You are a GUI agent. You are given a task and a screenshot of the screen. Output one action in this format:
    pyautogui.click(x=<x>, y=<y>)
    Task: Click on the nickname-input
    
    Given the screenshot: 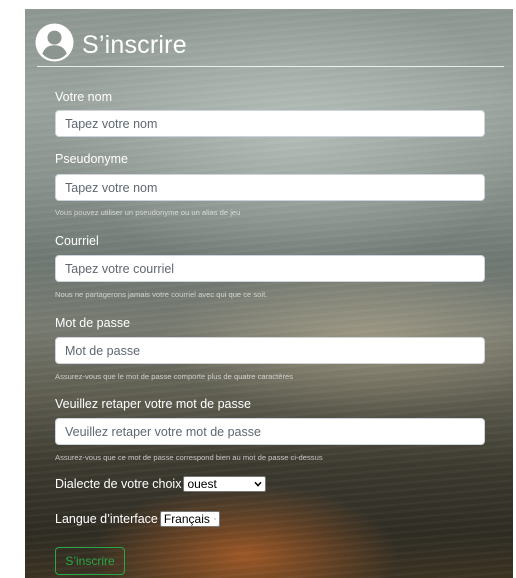 What is the action you would take?
    pyautogui.click(x=270, y=187)
    